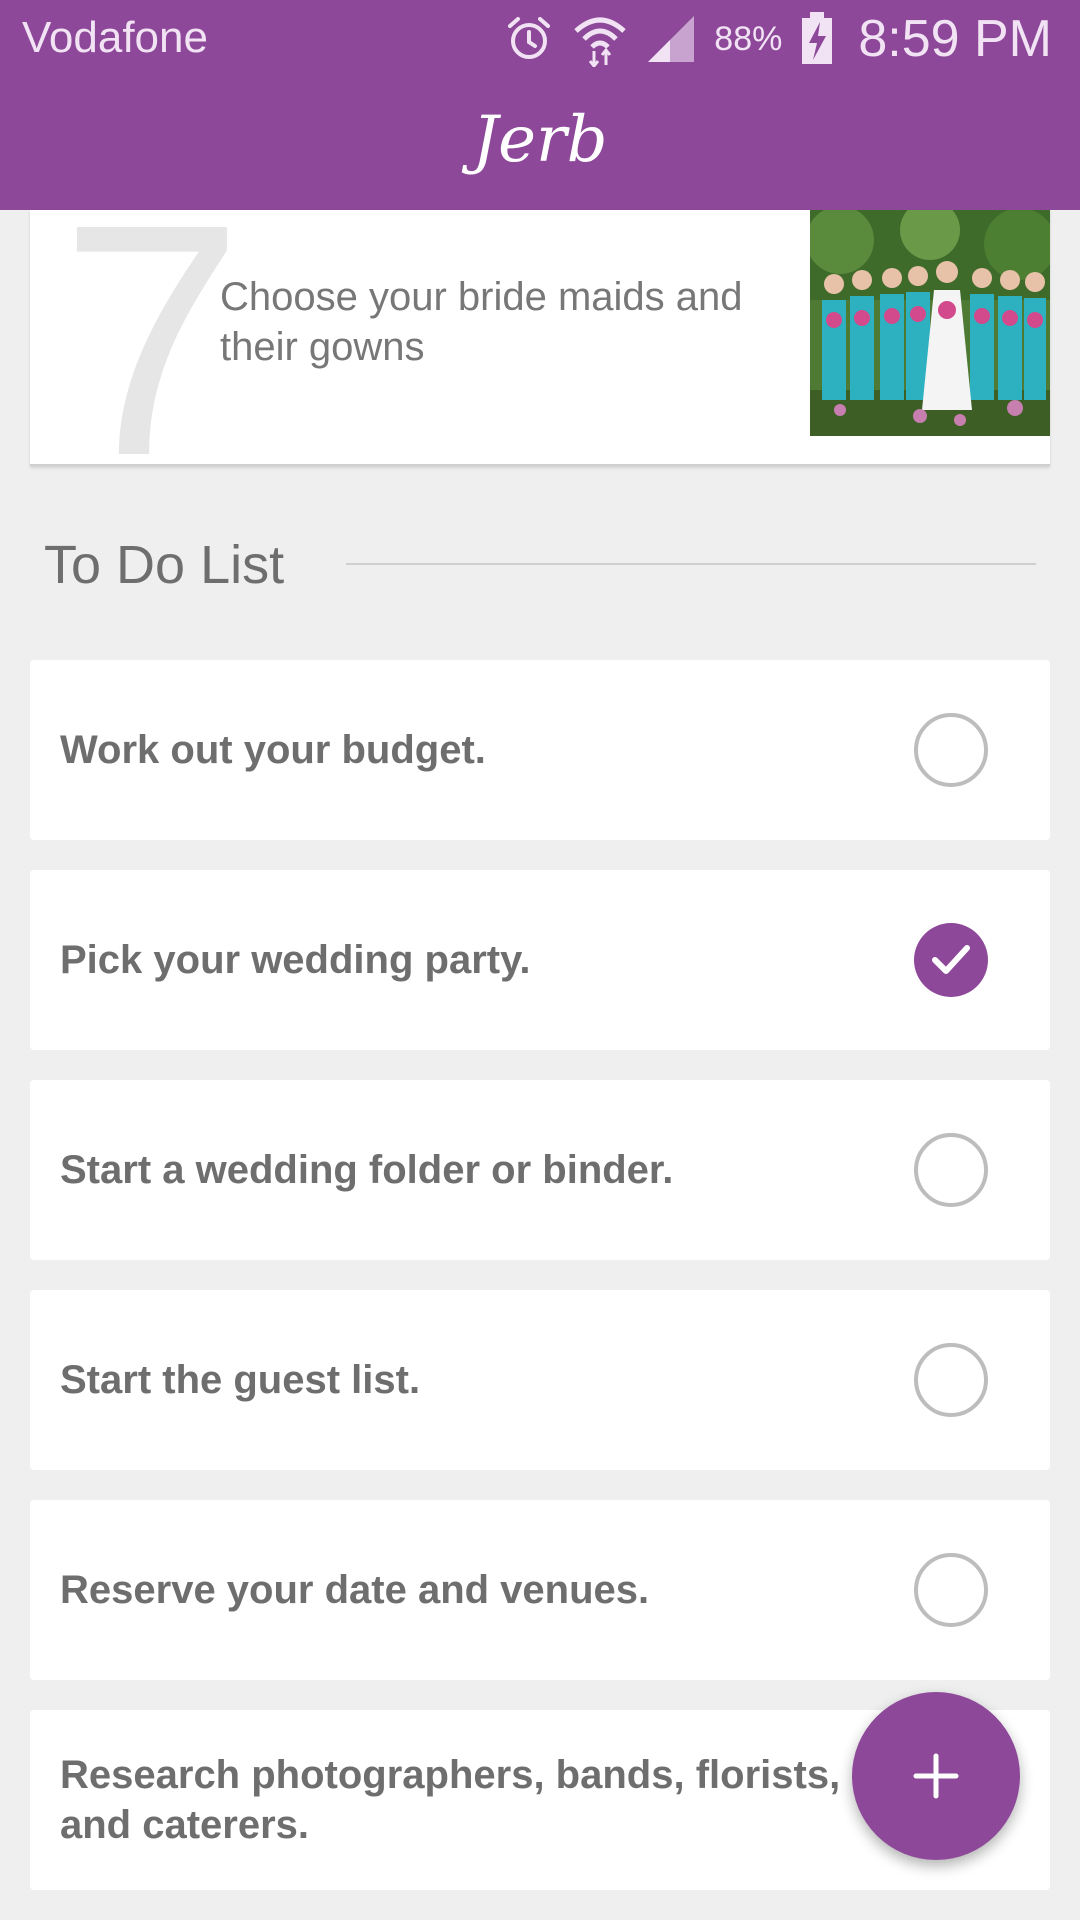 Image resolution: width=1080 pixels, height=1920 pixels. What do you see at coordinates (540, 750) in the screenshot?
I see `todo-item: Work out your budget.` at bounding box center [540, 750].